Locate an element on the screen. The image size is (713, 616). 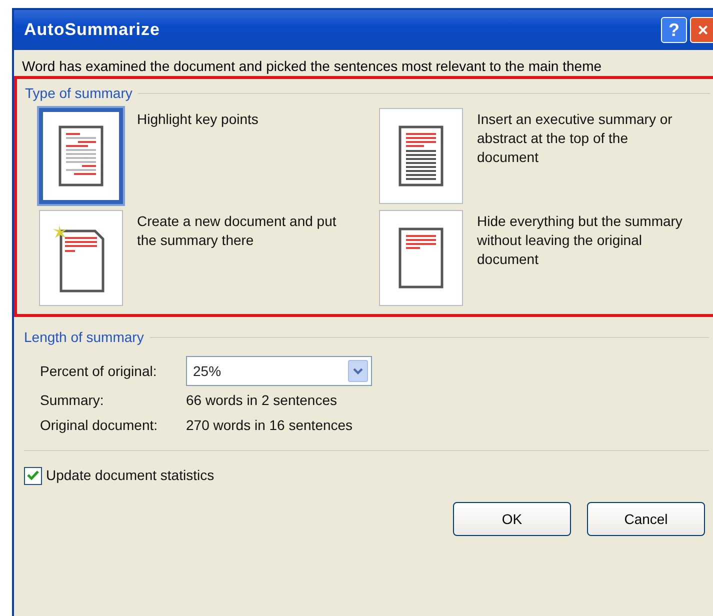
description-text: Word has examined the document and picked the sentences most relevant to the main theme is located at coordinates (312, 66).